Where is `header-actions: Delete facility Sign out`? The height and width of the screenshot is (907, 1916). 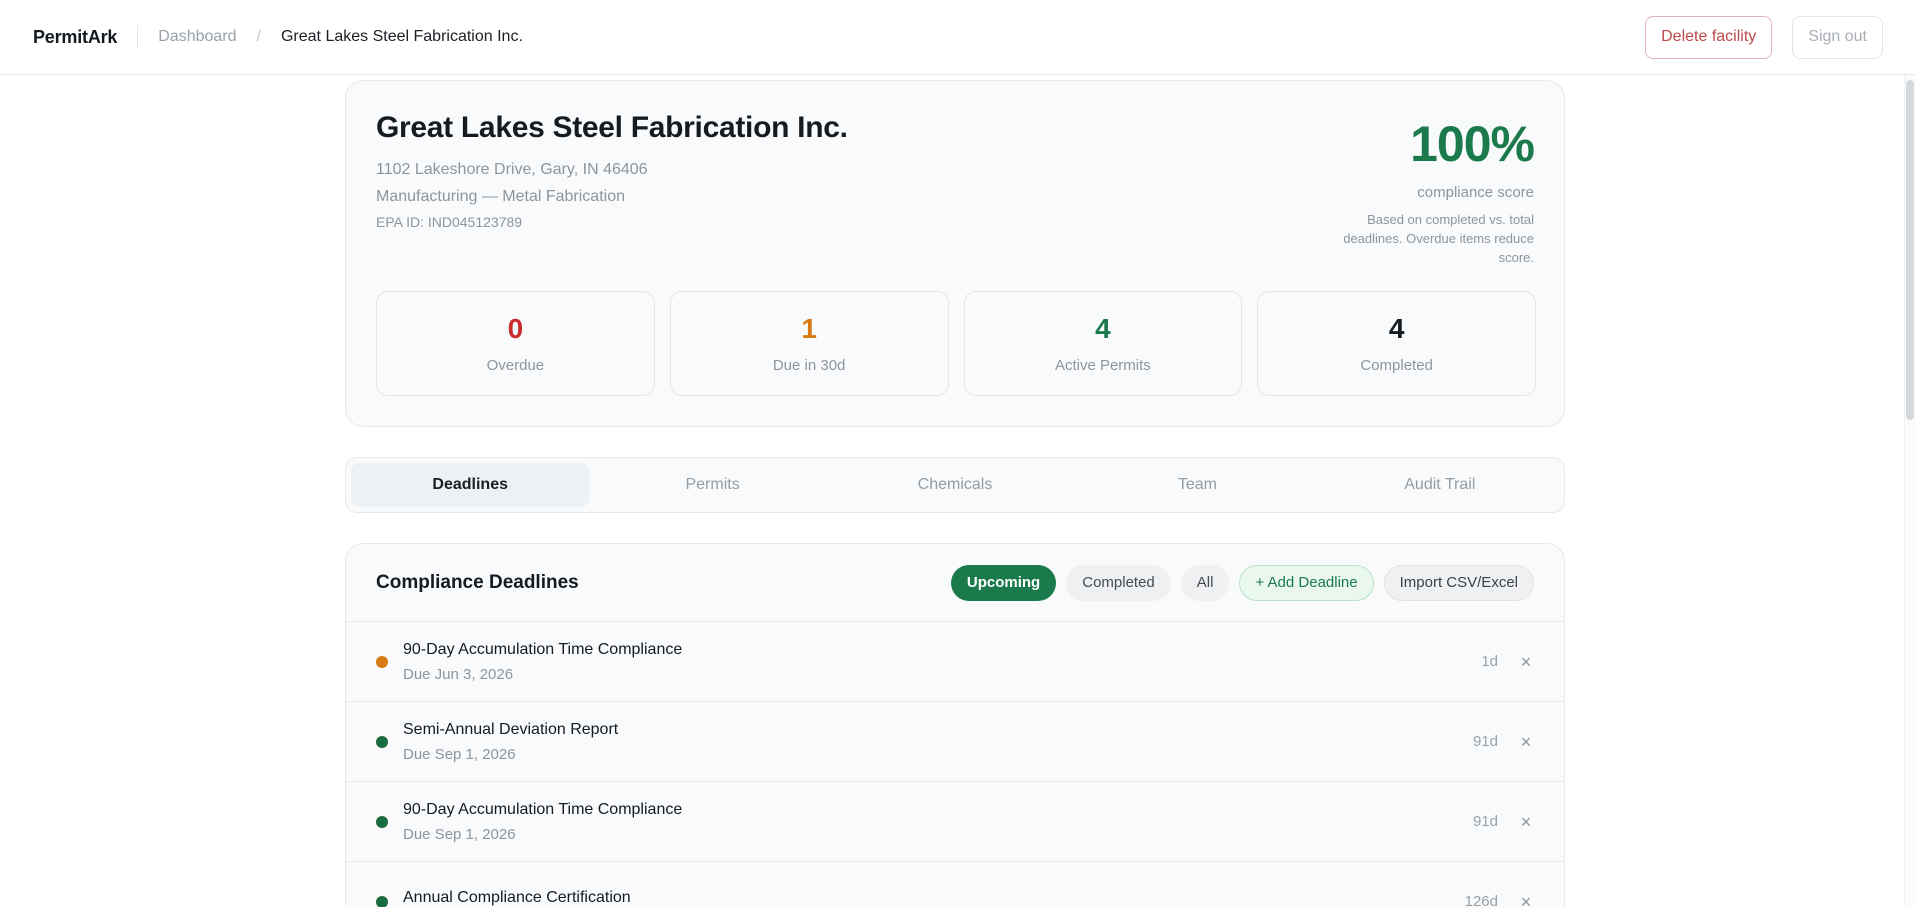
header-actions: Delete facility Sign out is located at coordinates (1764, 37).